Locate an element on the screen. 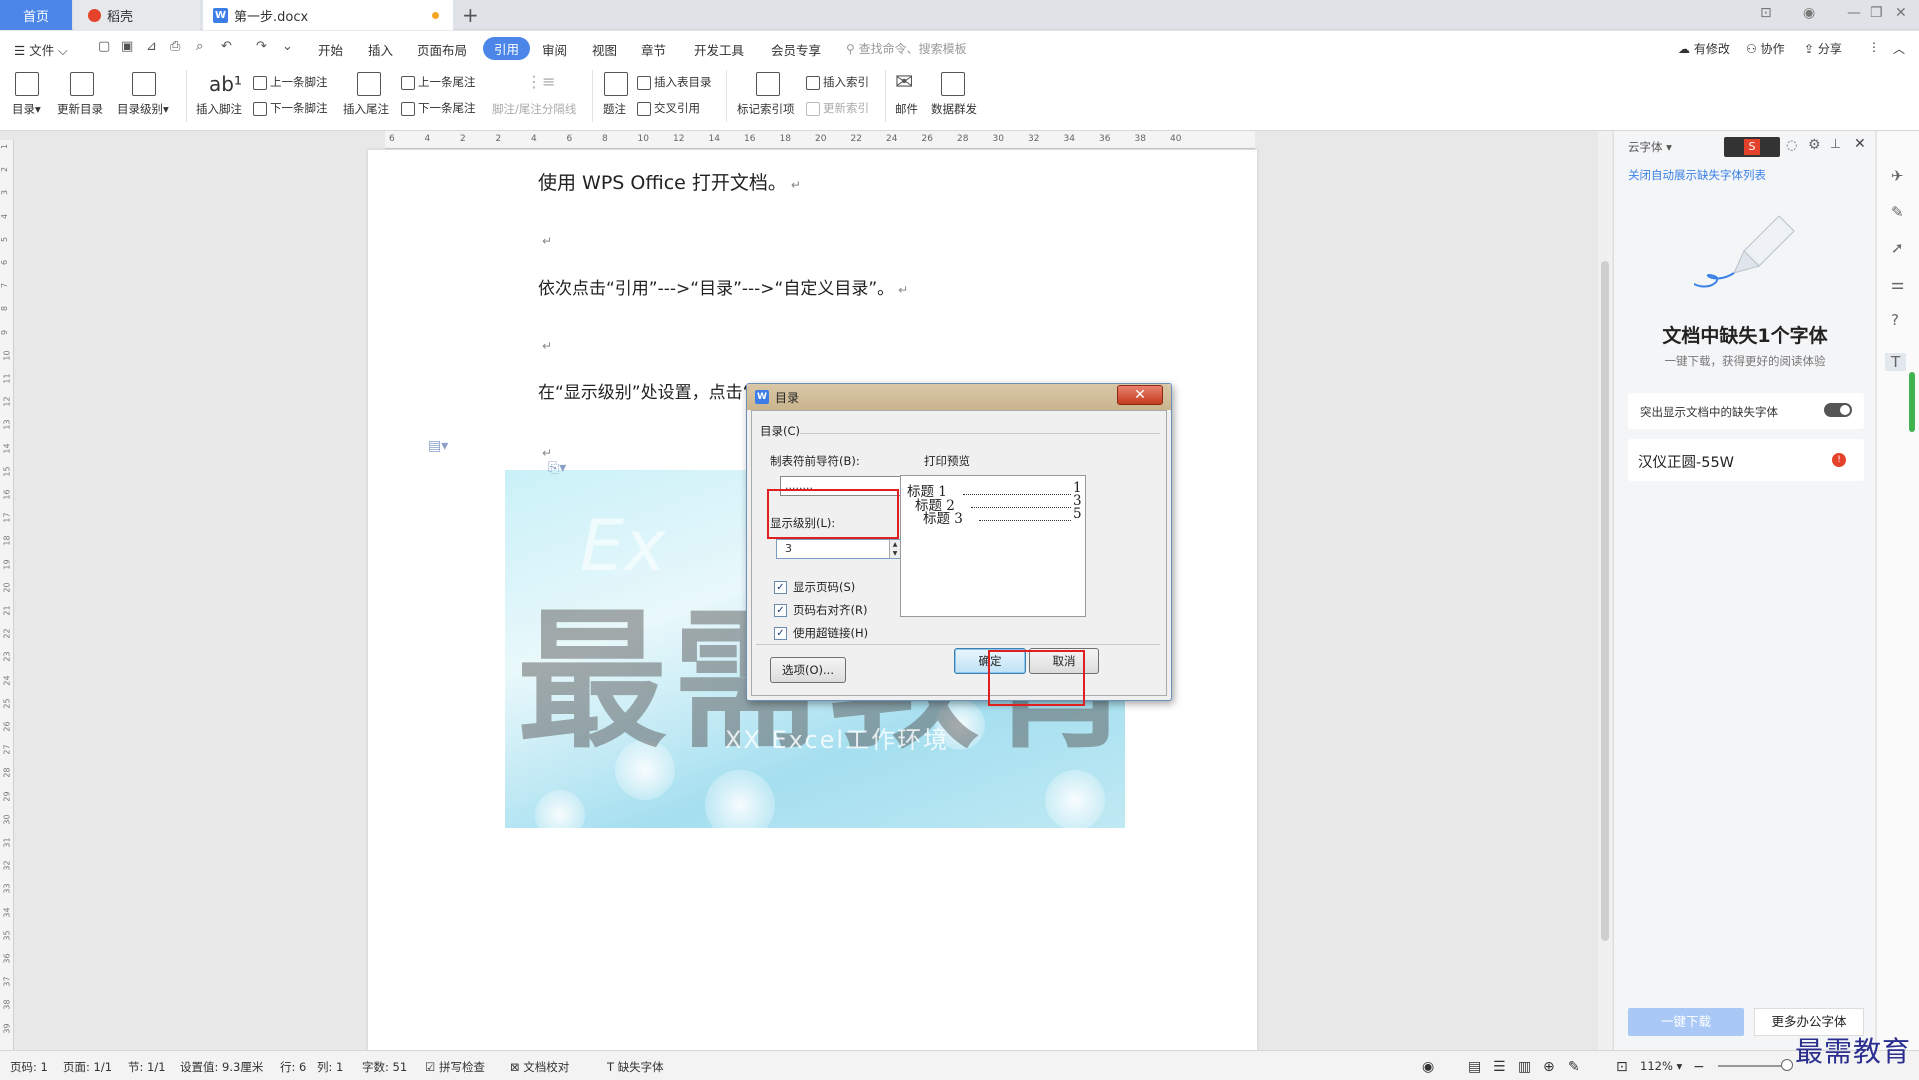 This screenshot has width=1919, height=1080. pen-icon: ✎ is located at coordinates (1897, 212).